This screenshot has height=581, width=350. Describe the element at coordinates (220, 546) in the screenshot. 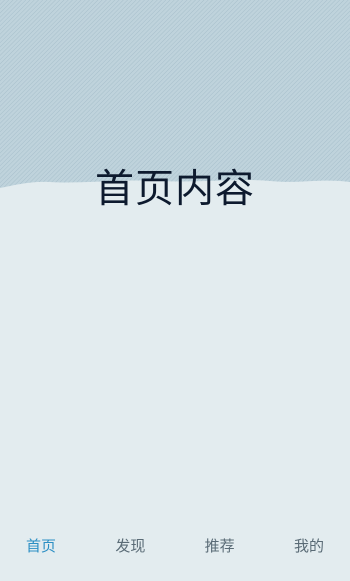

I see `tab-recommend: 推荐` at that location.